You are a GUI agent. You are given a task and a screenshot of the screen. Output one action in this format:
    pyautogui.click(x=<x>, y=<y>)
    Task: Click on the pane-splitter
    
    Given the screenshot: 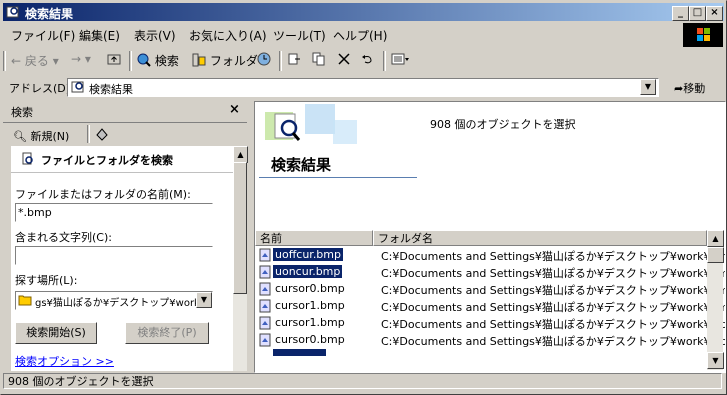 What is the action you would take?
    pyautogui.click(x=250, y=236)
    